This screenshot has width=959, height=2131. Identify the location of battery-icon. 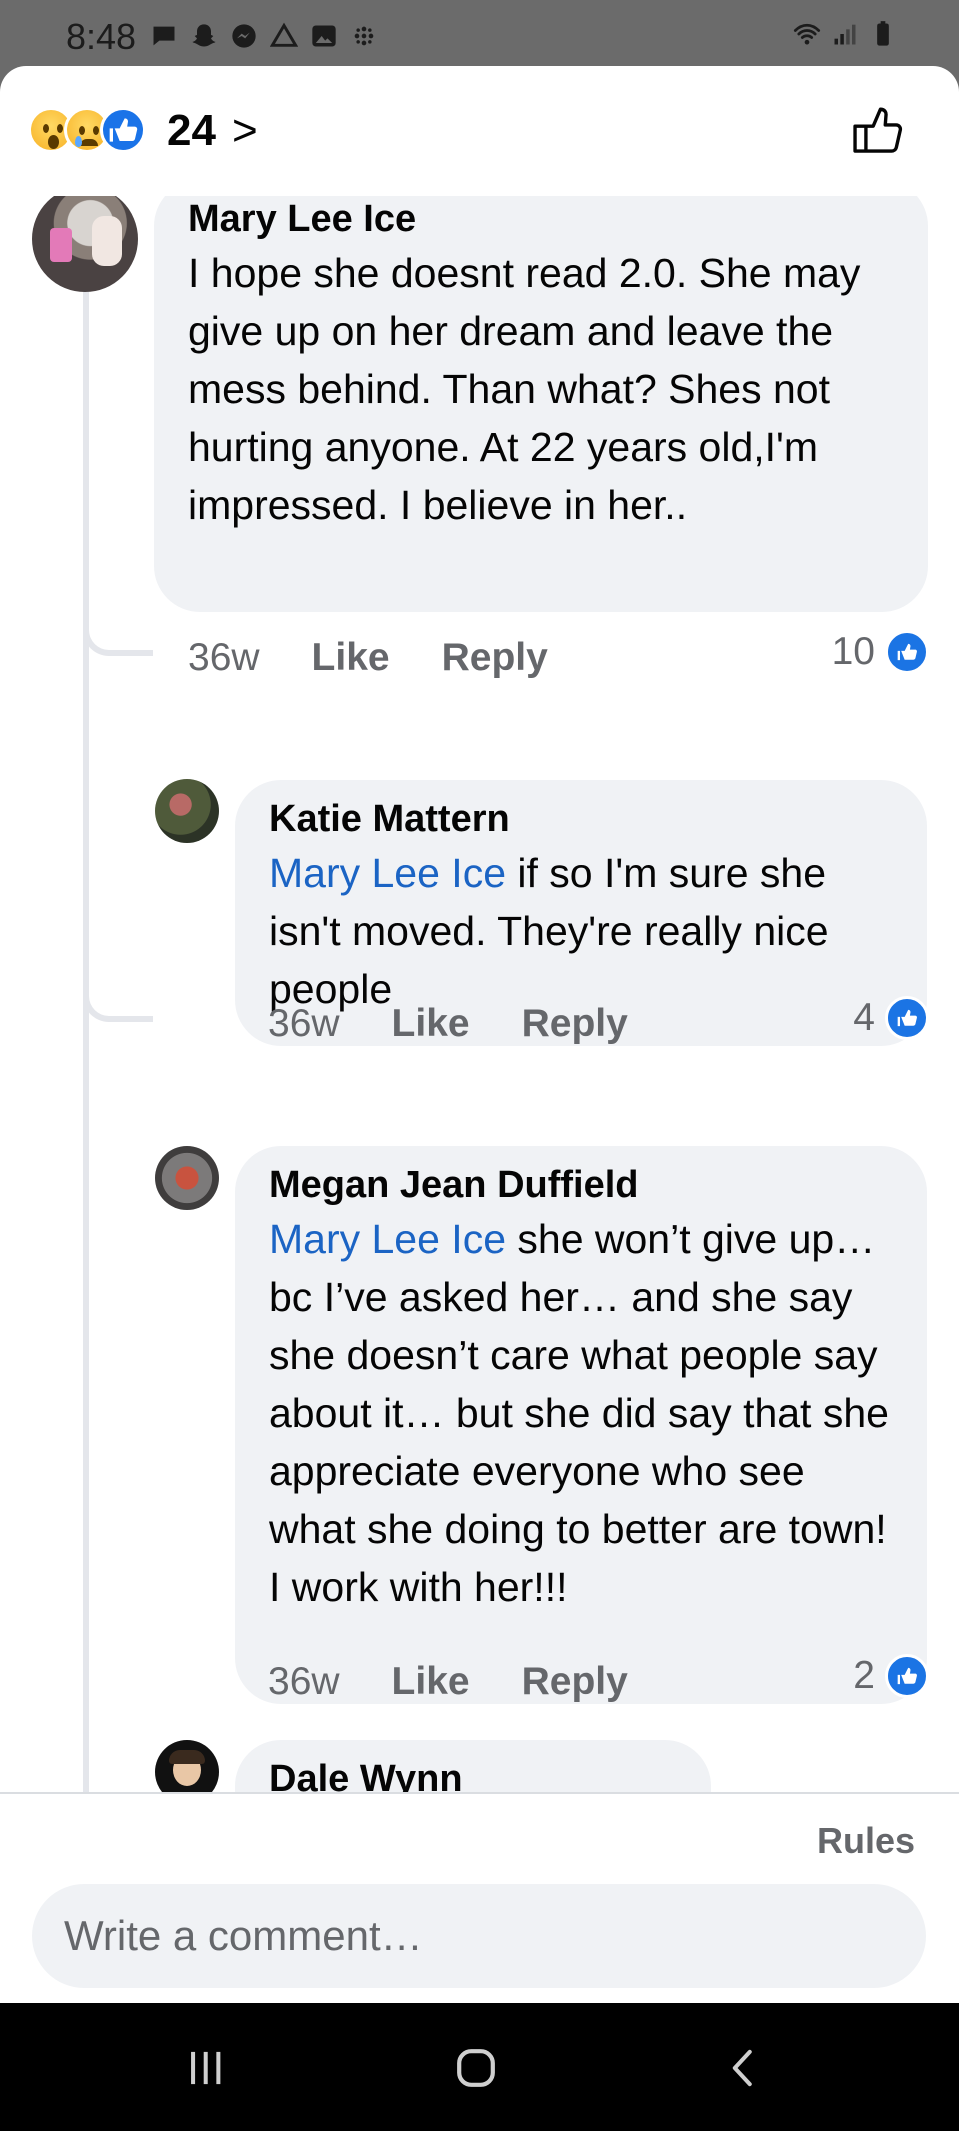
(883, 33).